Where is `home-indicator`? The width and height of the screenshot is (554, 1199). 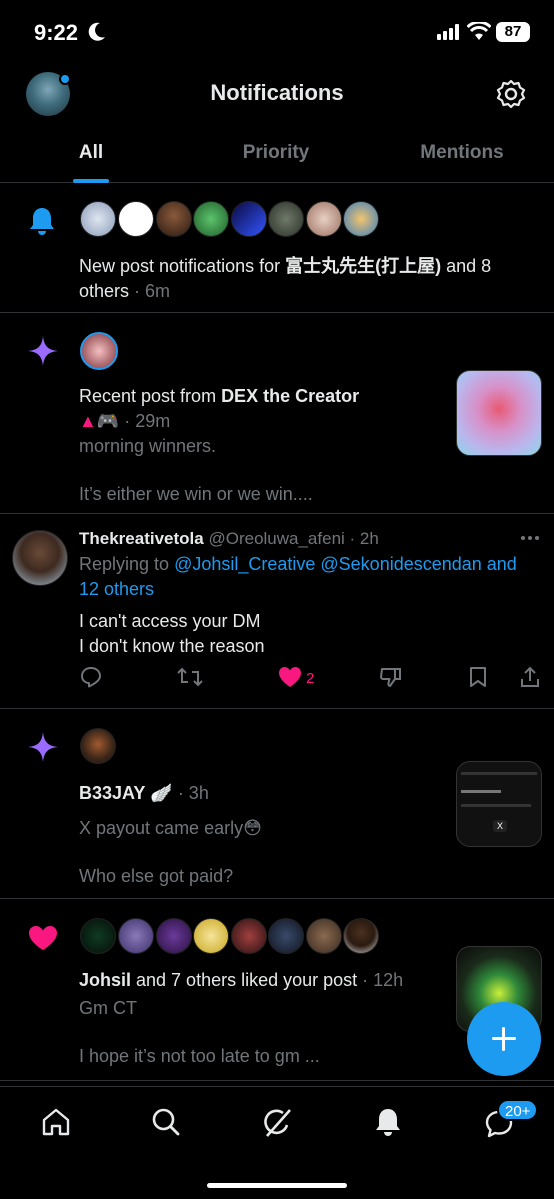 home-indicator is located at coordinates (277, 1185).